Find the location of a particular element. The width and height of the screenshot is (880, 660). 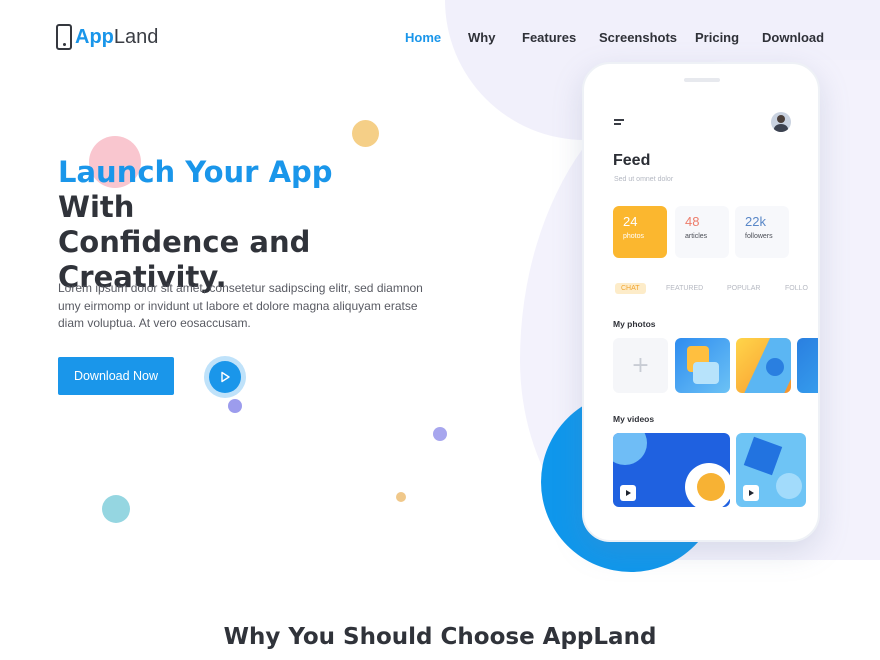

nav-item-home: Home is located at coordinates (423, 37).